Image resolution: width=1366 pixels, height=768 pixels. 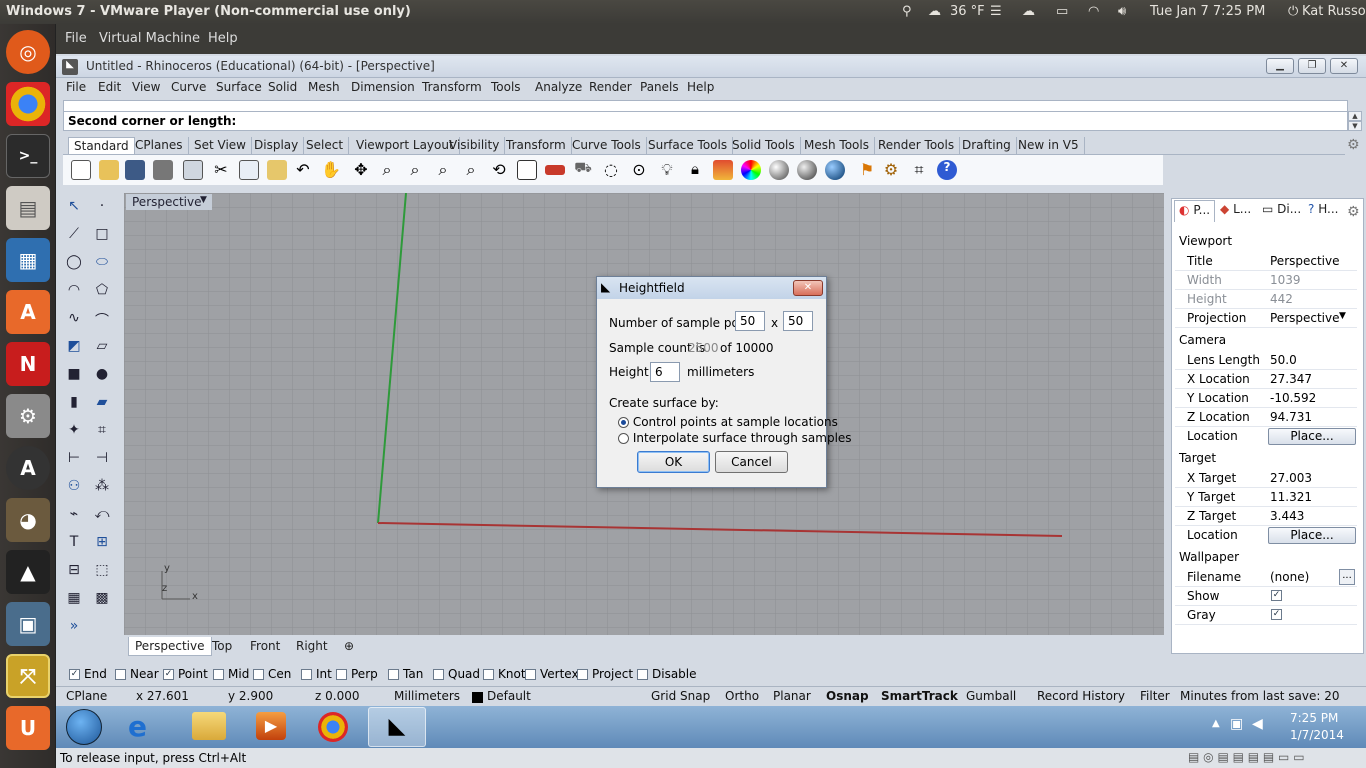 What do you see at coordinates (680, 696) in the screenshot?
I see `toggle-grid-snap: Grid Snap` at bounding box center [680, 696].